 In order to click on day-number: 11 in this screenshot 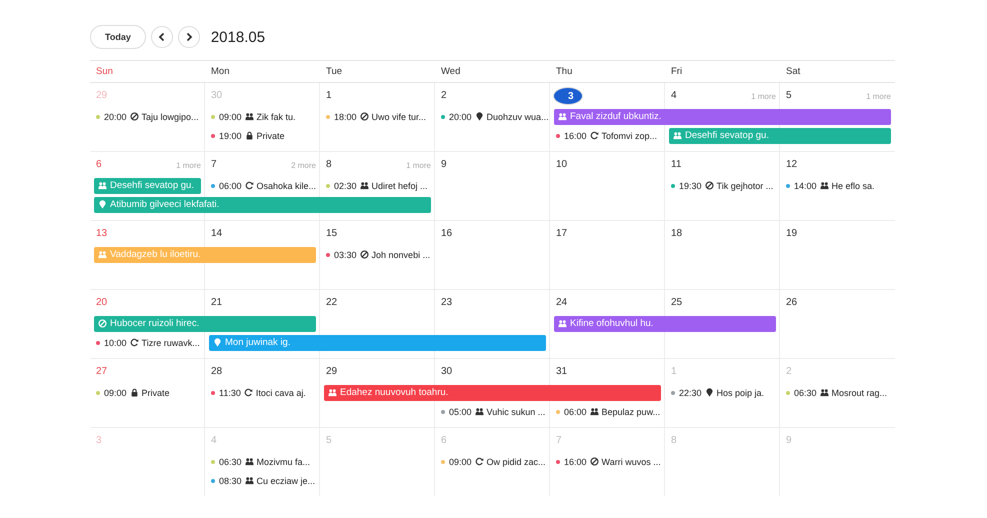, I will do `click(676, 165)`.